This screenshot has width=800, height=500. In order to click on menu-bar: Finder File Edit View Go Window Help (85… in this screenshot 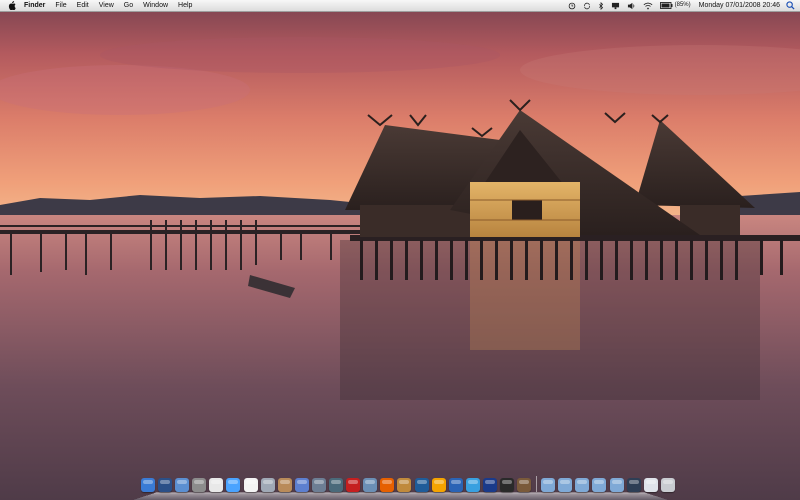, I will do `click(400, 6)`.